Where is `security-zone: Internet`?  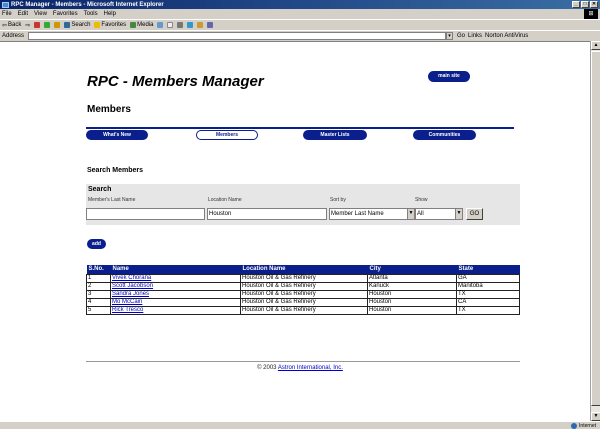
security-zone: Internet is located at coordinates (583, 425).